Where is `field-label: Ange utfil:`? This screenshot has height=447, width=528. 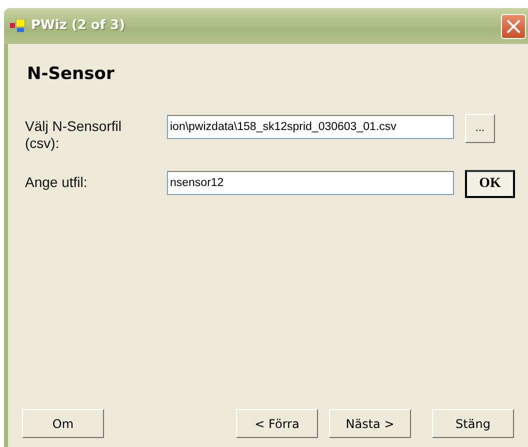
field-label: Ange utfil: is located at coordinates (56, 181).